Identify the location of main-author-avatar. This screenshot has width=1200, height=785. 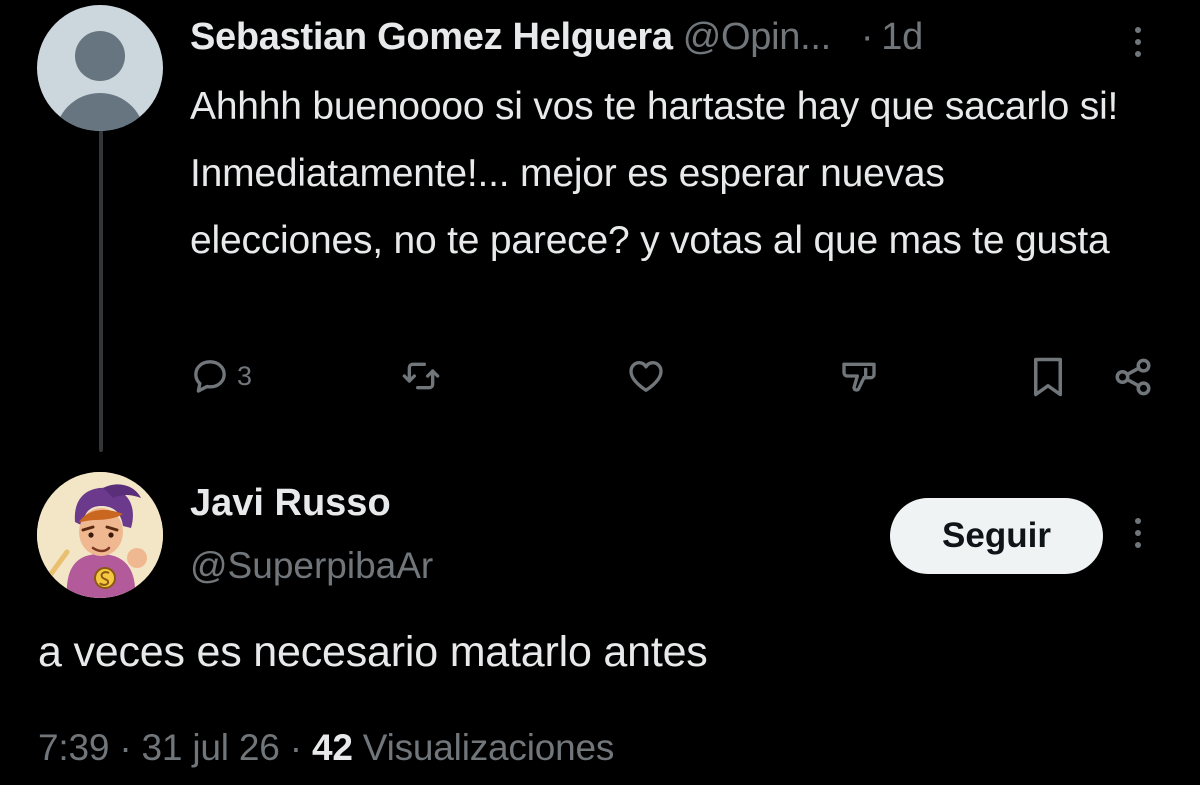
(100, 535).